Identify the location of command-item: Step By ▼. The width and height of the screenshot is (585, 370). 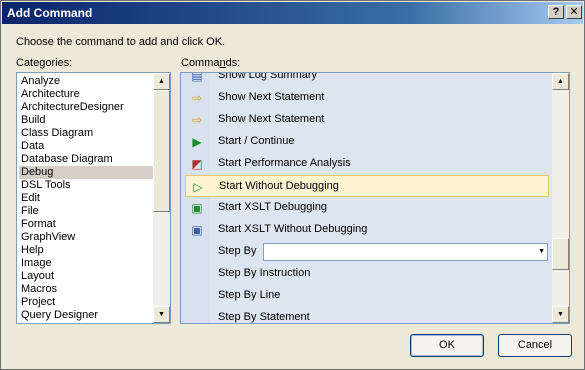
(367, 252).